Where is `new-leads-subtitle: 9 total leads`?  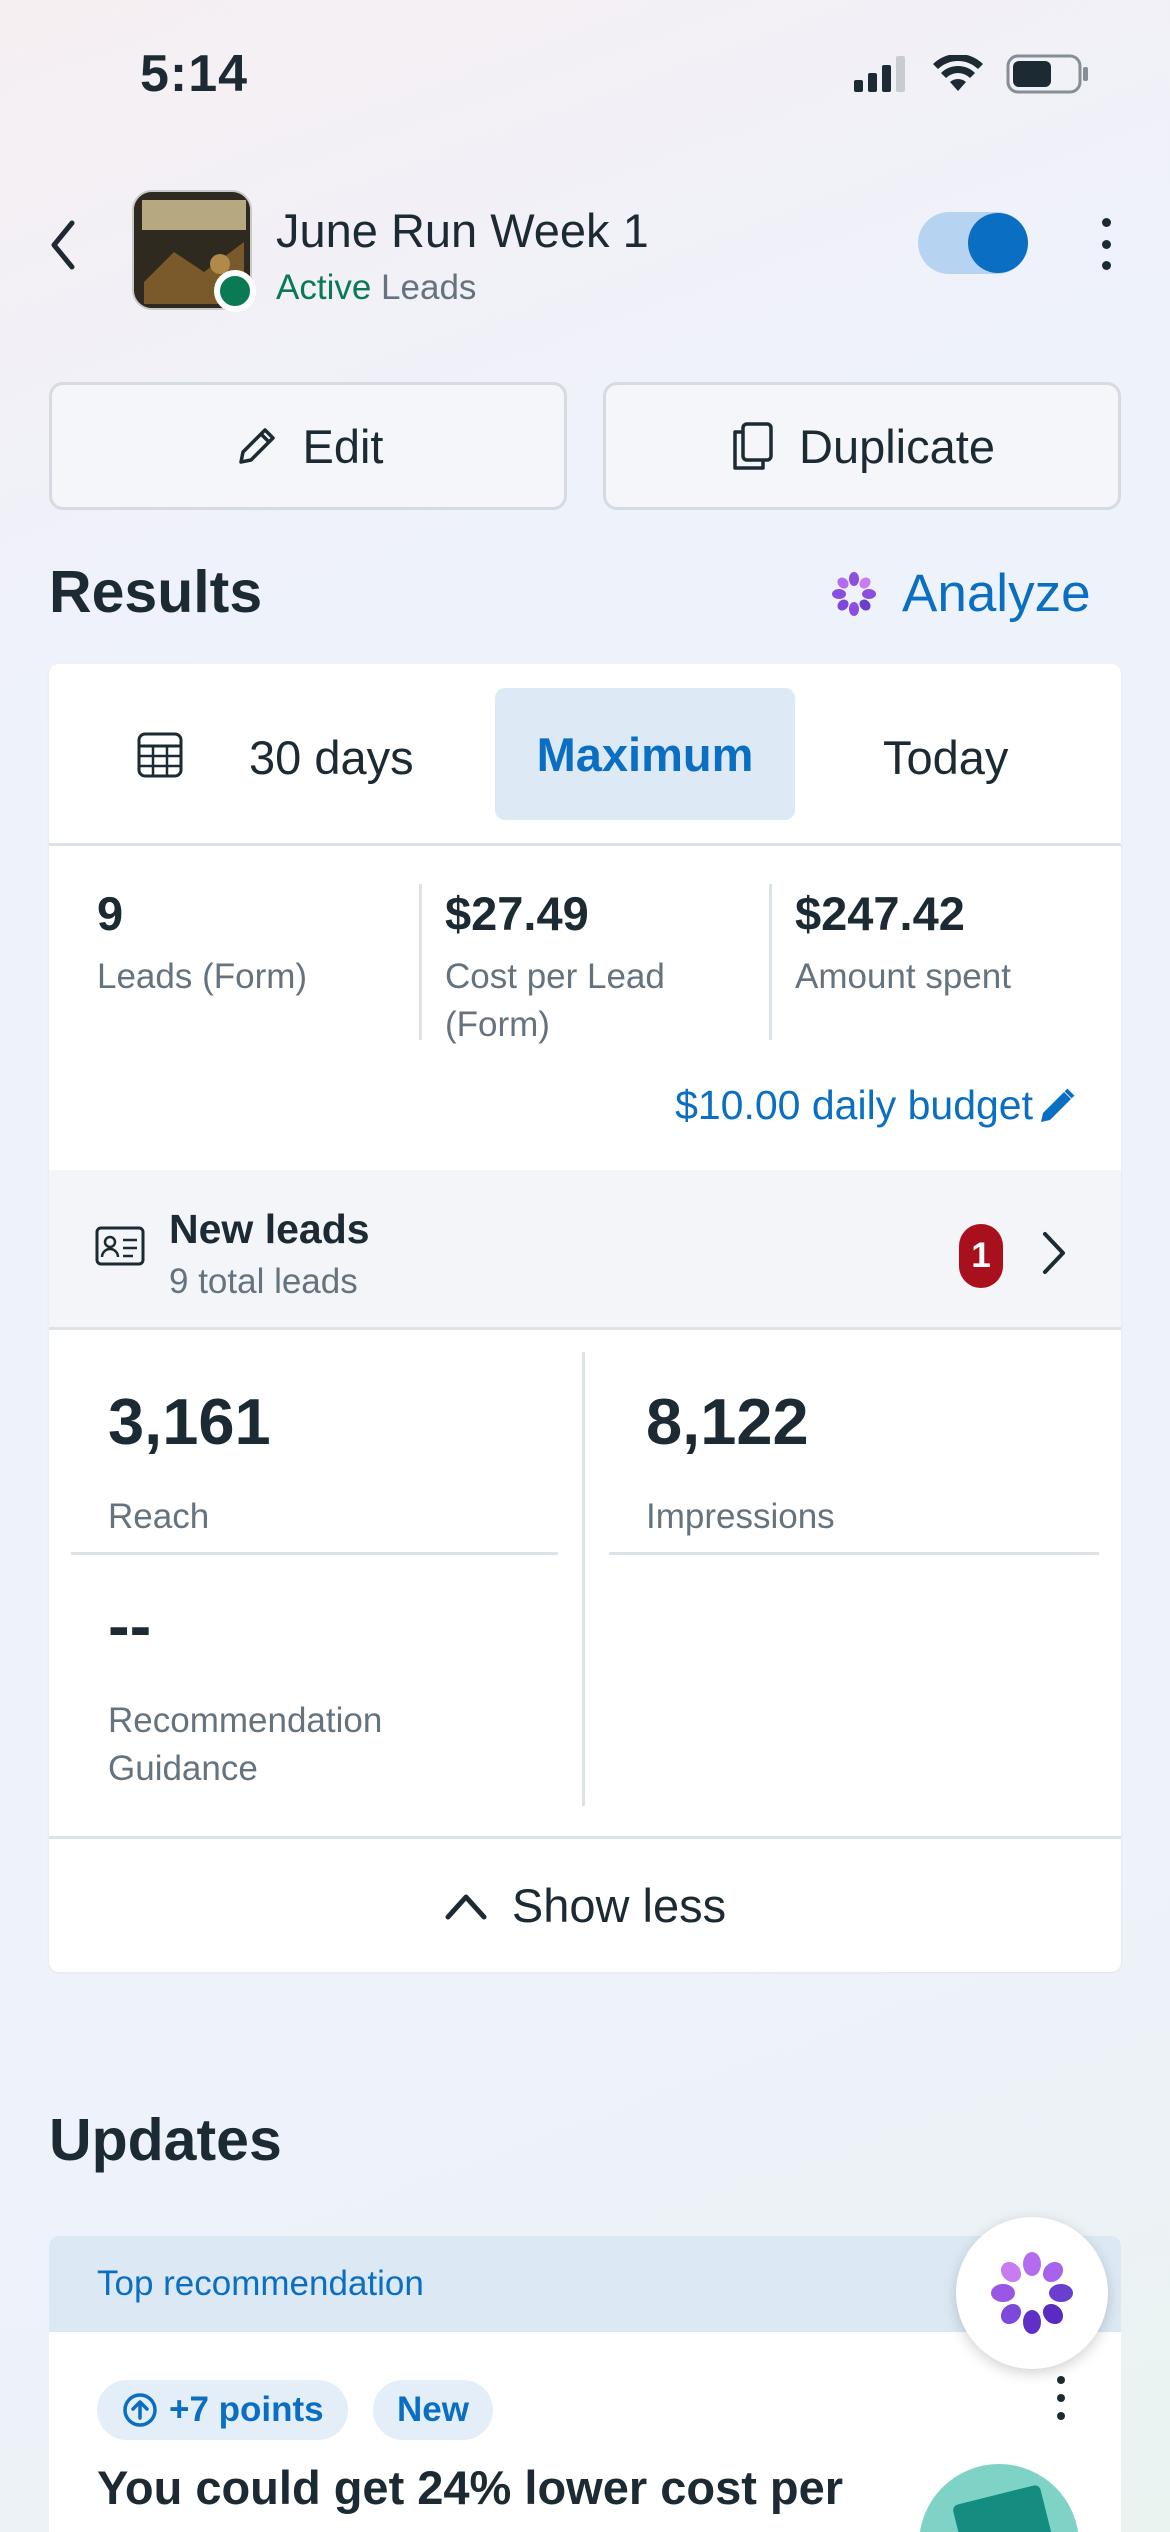 new-leads-subtitle: 9 total leads is located at coordinates (263, 1281).